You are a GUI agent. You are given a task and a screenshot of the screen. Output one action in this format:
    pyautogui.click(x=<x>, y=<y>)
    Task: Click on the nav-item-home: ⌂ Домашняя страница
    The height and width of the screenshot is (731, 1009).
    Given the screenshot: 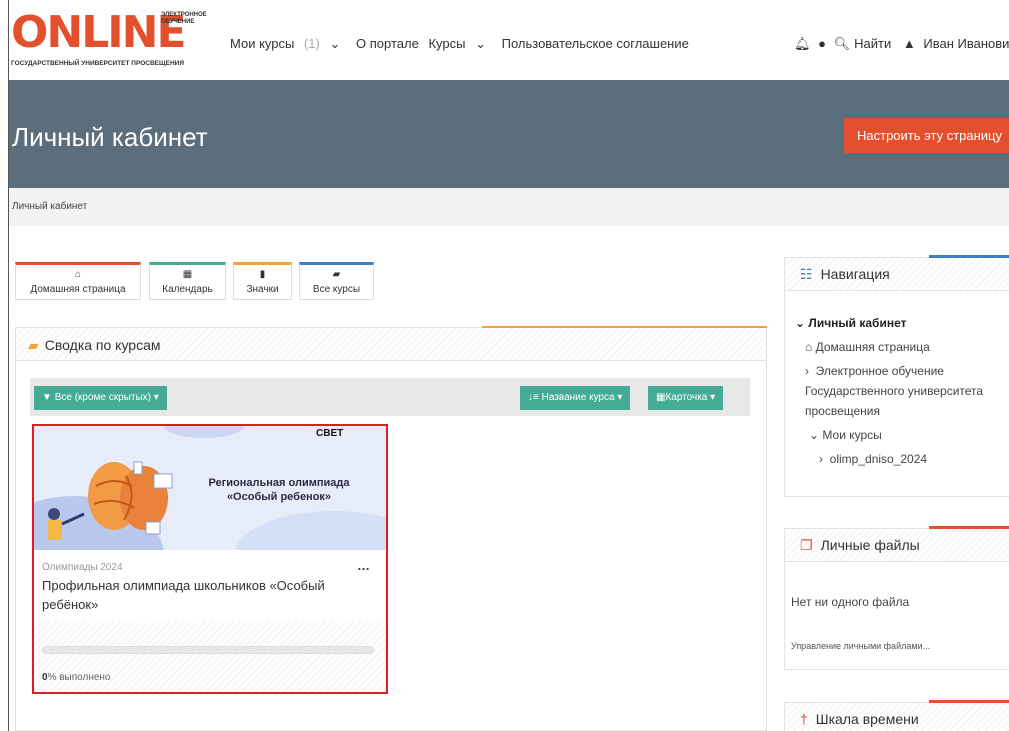 What is the action you would take?
    pyautogui.click(x=867, y=347)
    